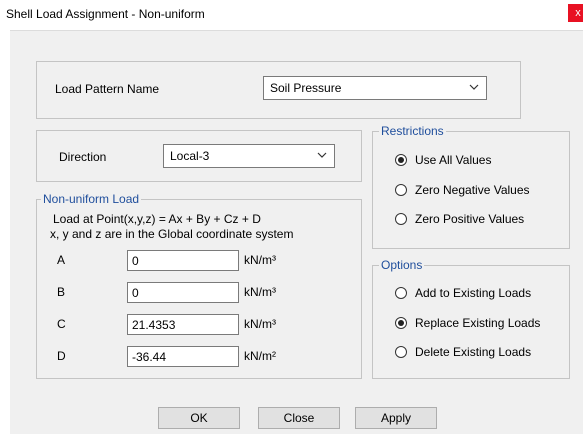 This screenshot has height=434, width=583. I want to click on option-replace-label: Replace Existing Loads, so click(478, 323).